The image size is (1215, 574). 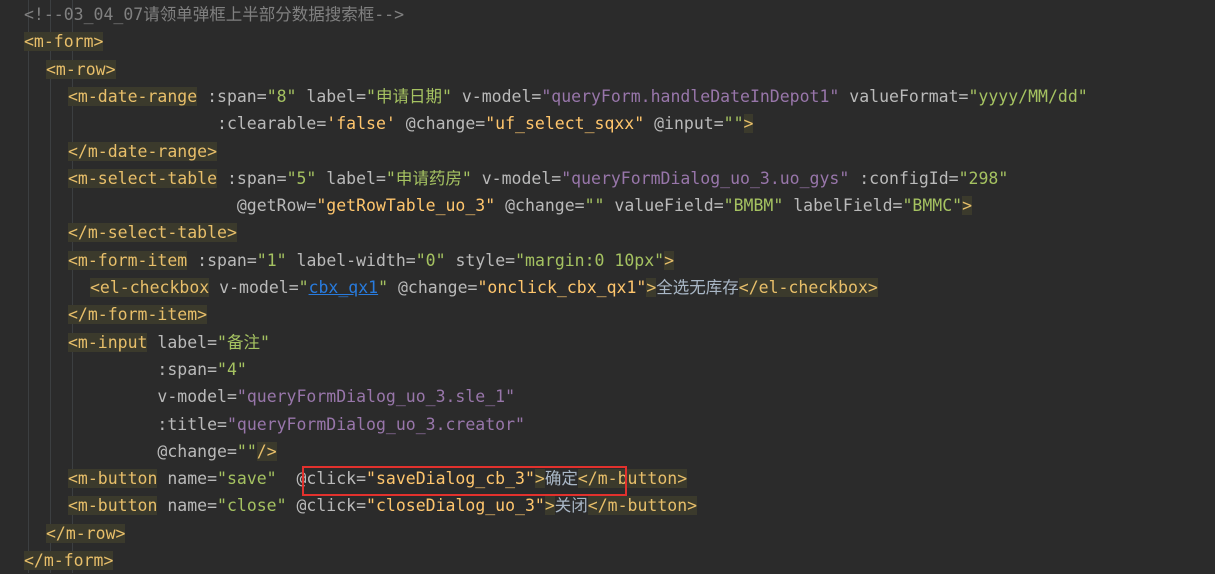 I want to click on code-token: 'false', so click(x=361, y=124).